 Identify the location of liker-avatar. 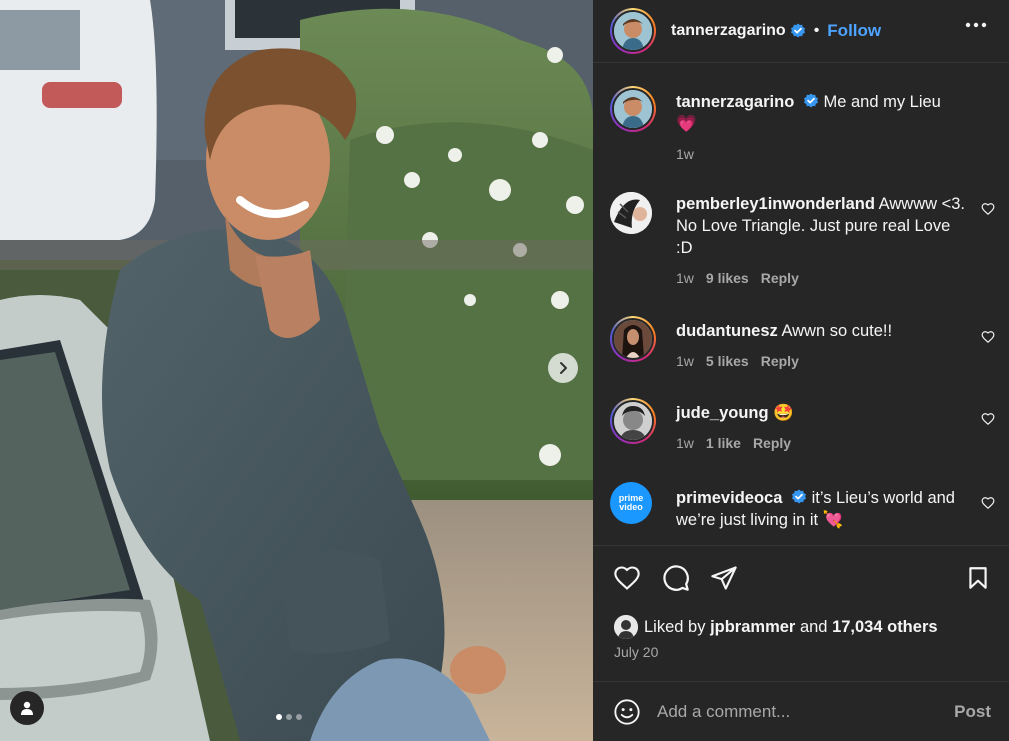
(626, 627).